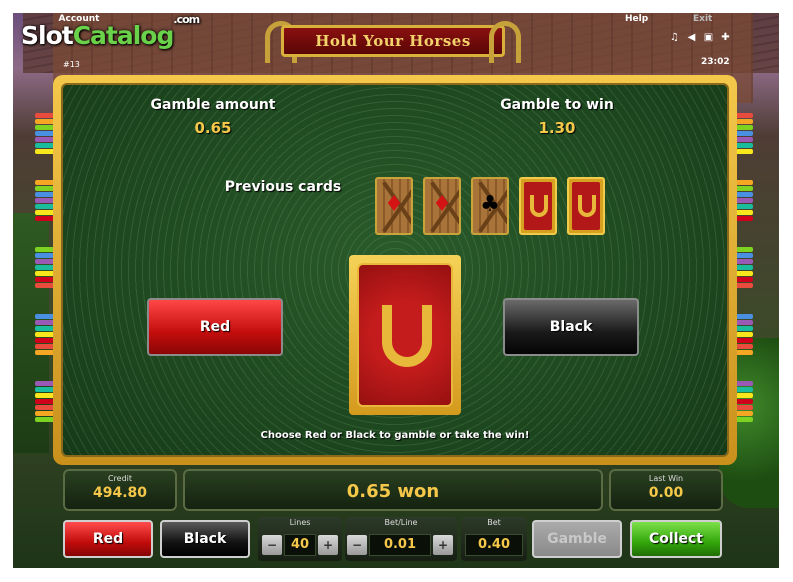  I want to click on last-win-label: Last Win, so click(666, 478).